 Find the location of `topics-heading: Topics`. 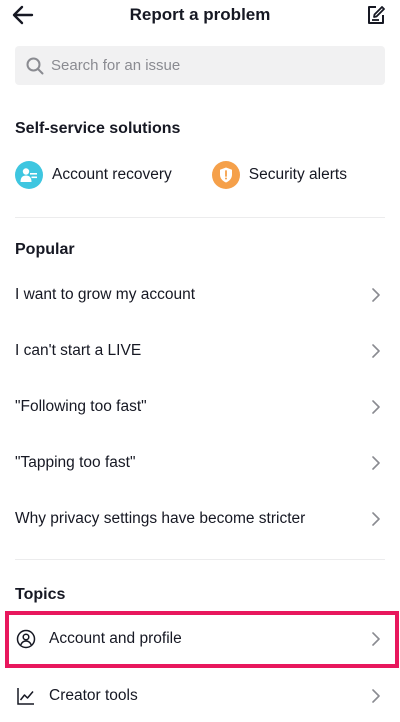

topics-heading: Topics is located at coordinates (40, 594).